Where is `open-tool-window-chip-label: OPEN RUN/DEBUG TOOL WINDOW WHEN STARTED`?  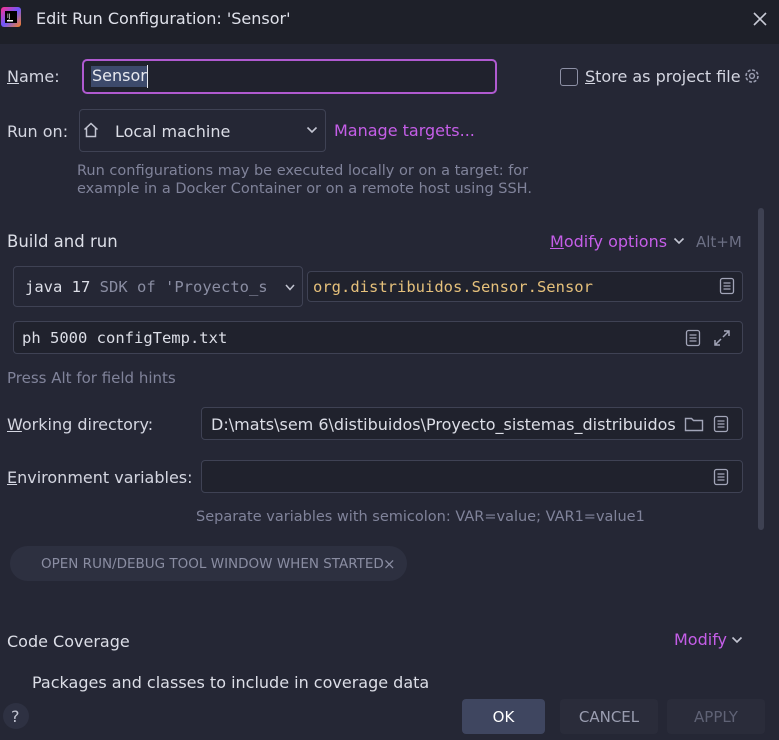 open-tool-window-chip-label: OPEN RUN/DEBUG TOOL WINDOW WHEN STARTED is located at coordinates (212, 564).